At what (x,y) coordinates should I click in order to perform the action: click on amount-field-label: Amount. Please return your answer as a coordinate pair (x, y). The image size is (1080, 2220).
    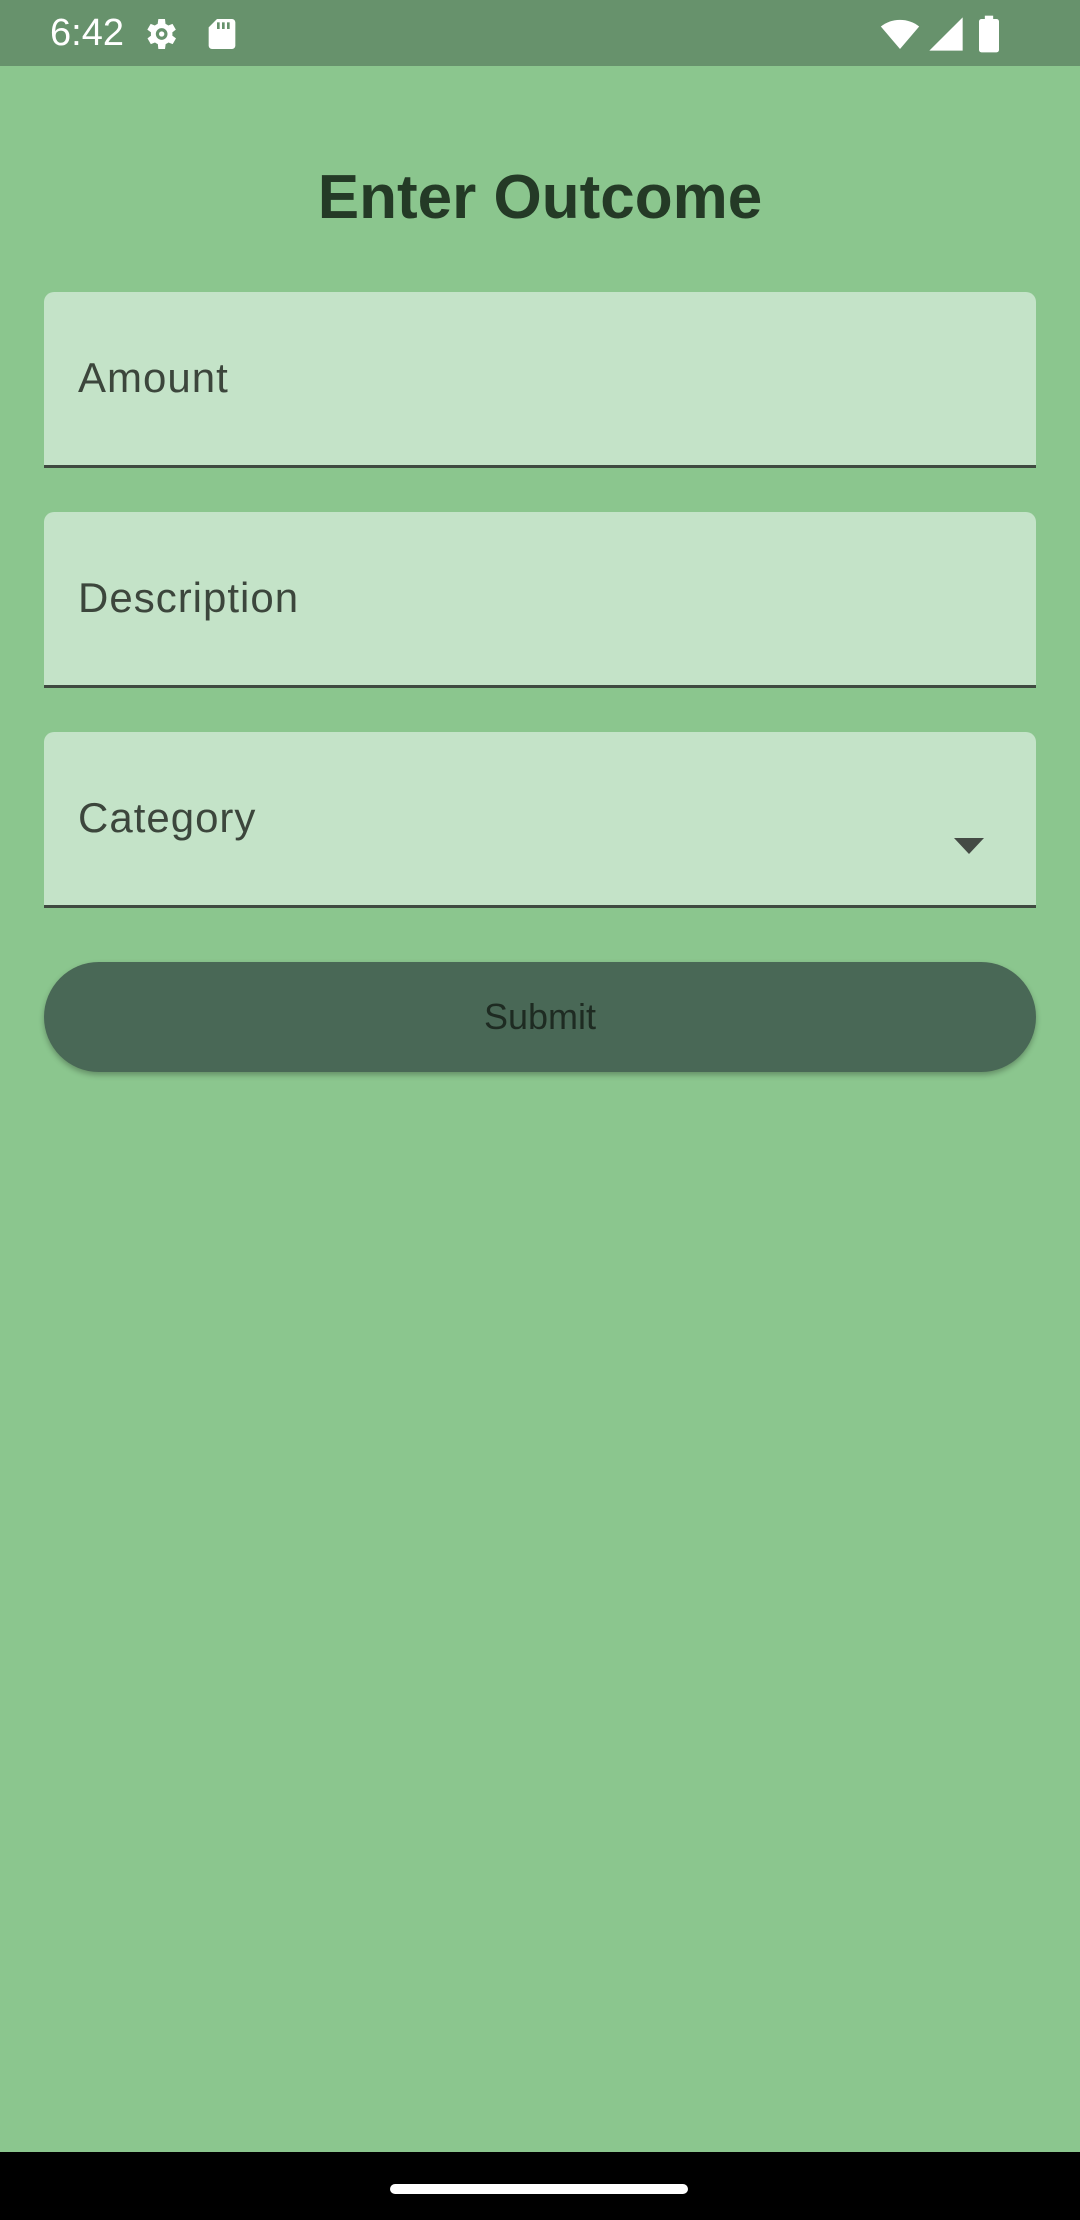
    Looking at the image, I should click on (153, 377).